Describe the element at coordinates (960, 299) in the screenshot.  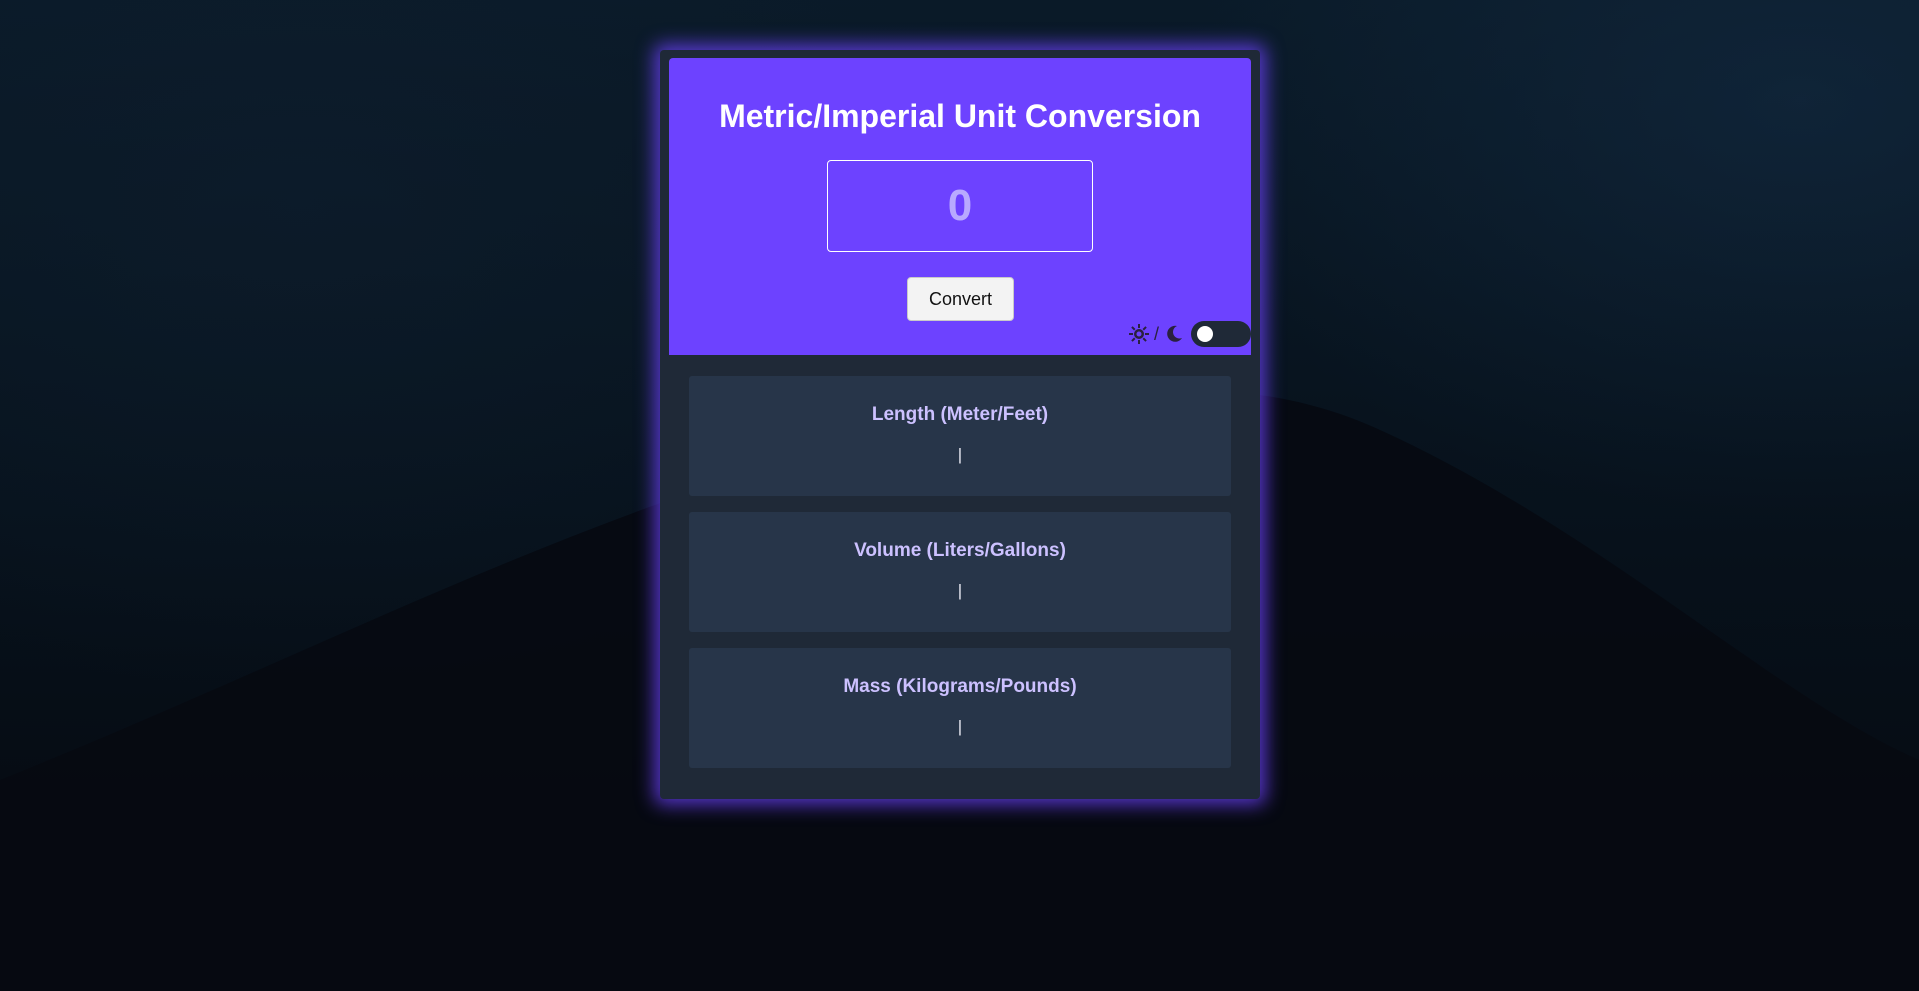
I see `convert-button: Convert` at that location.